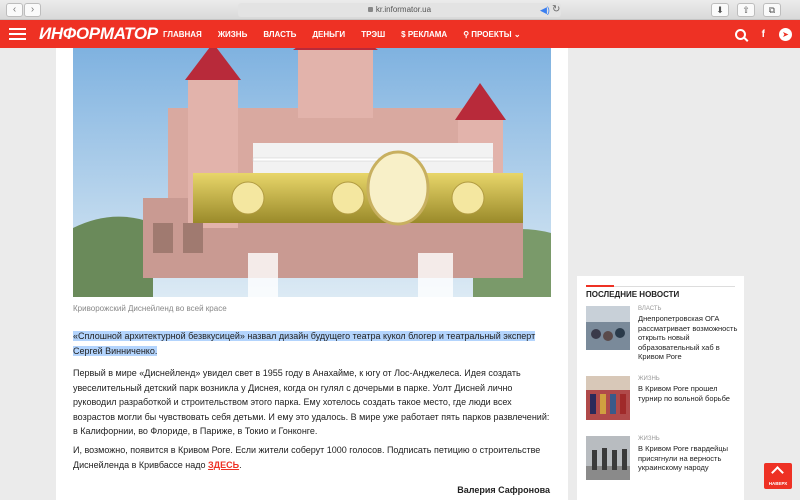 This screenshot has height=500, width=800. Describe the element at coordinates (32, 10) in the screenshot. I see `forward-button: ›` at that location.